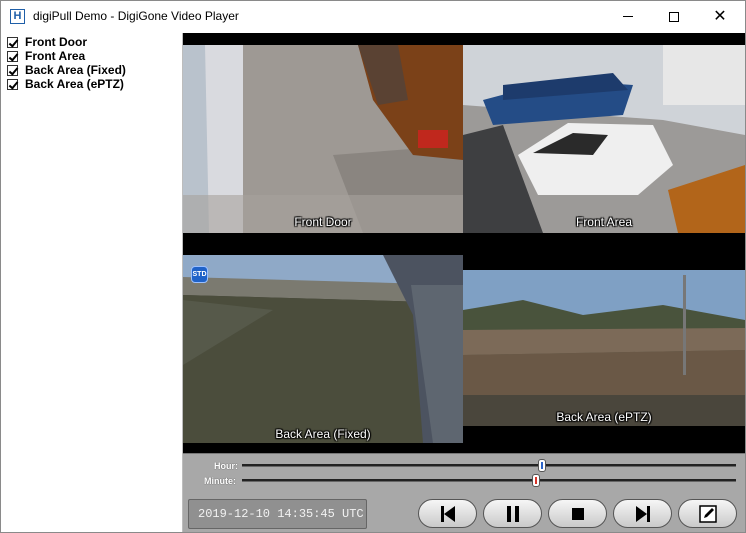  I want to click on pause-icon, so click(512, 513).